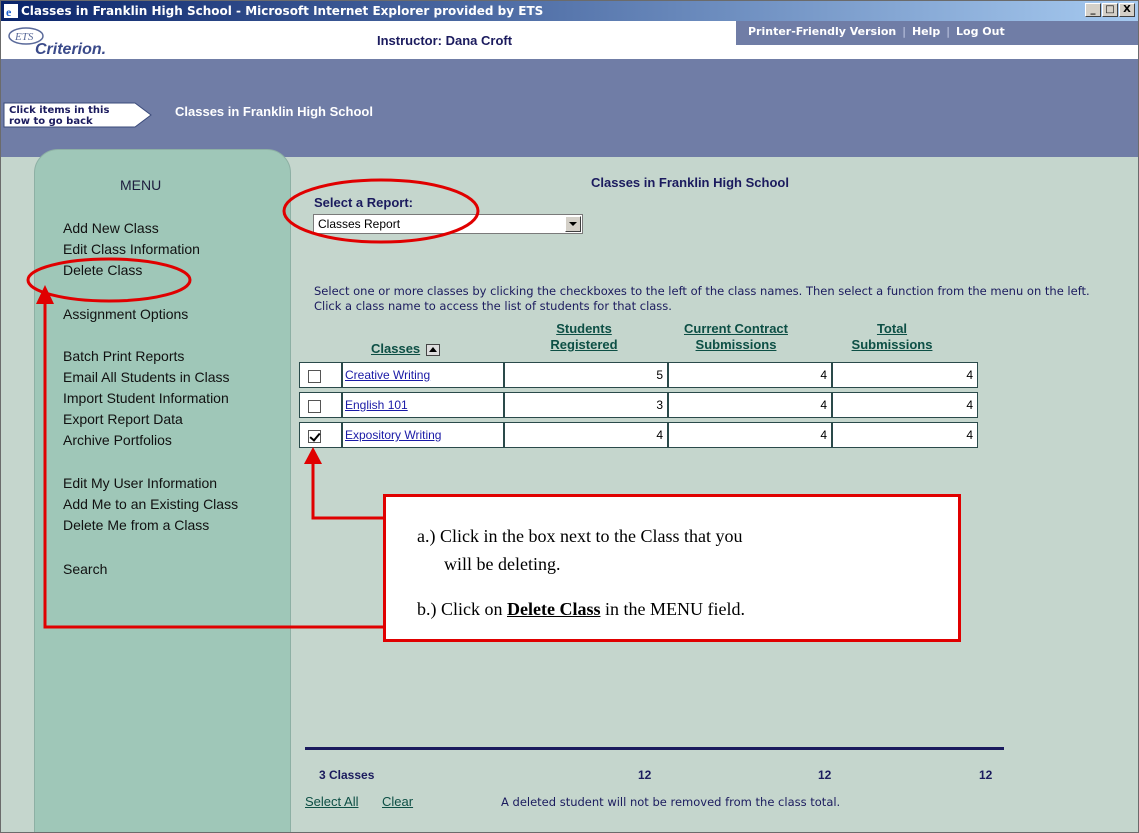 This screenshot has height=833, width=1139. I want to click on table-row: Expository Writing 4 4 4, so click(638, 435).